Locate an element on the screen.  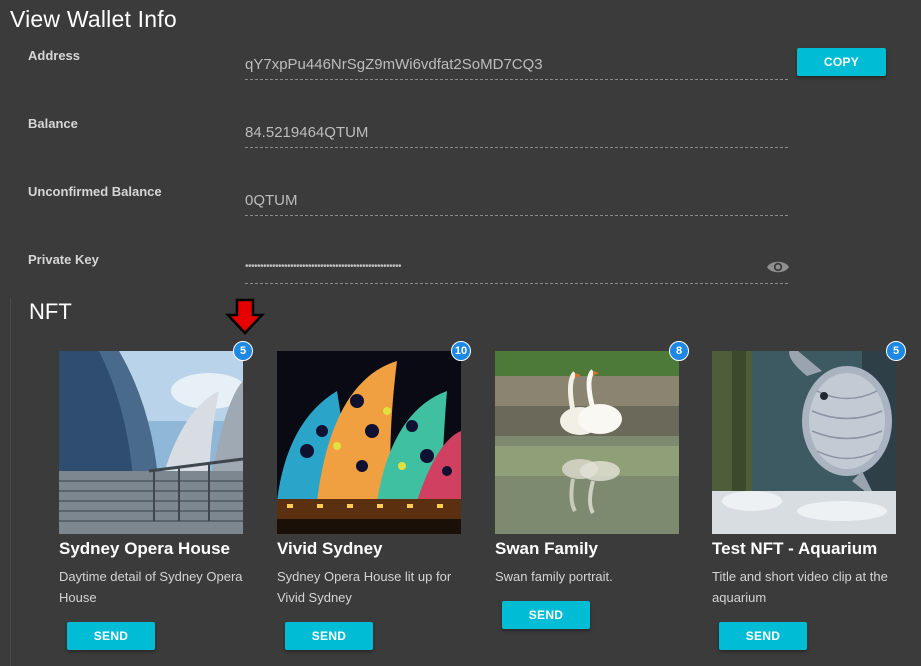
nft-image-vivid-sydney is located at coordinates (369, 442).